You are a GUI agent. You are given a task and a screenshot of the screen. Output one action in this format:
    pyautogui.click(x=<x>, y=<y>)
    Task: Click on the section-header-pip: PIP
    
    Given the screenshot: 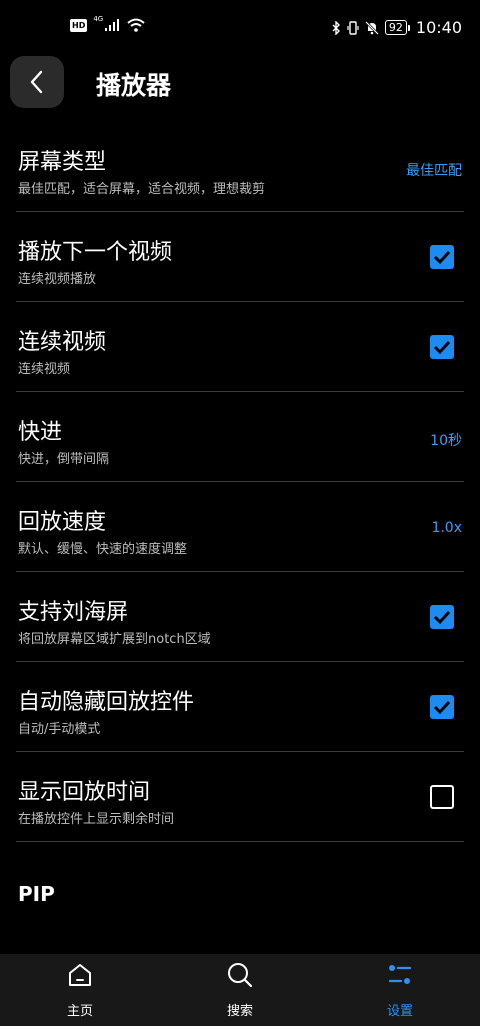 What is the action you would take?
    pyautogui.click(x=36, y=894)
    